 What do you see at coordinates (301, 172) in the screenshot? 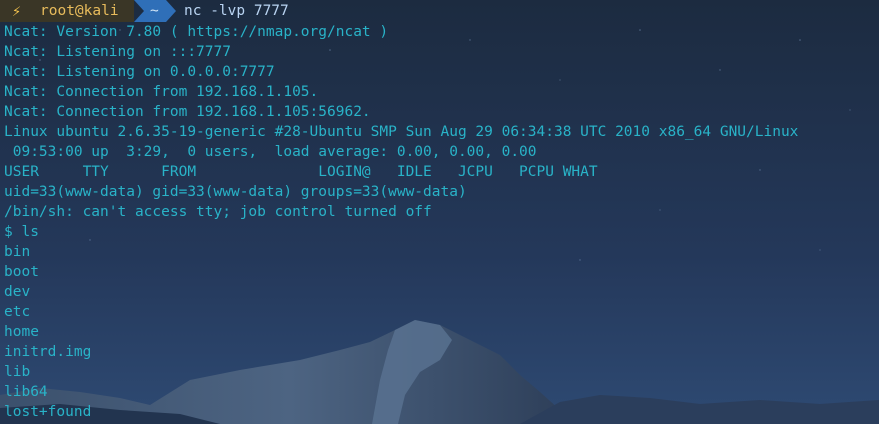
I see `output-line: USER TTY FROM LOGIN@ IDLE JCPU PCPU WHAT` at bounding box center [301, 172].